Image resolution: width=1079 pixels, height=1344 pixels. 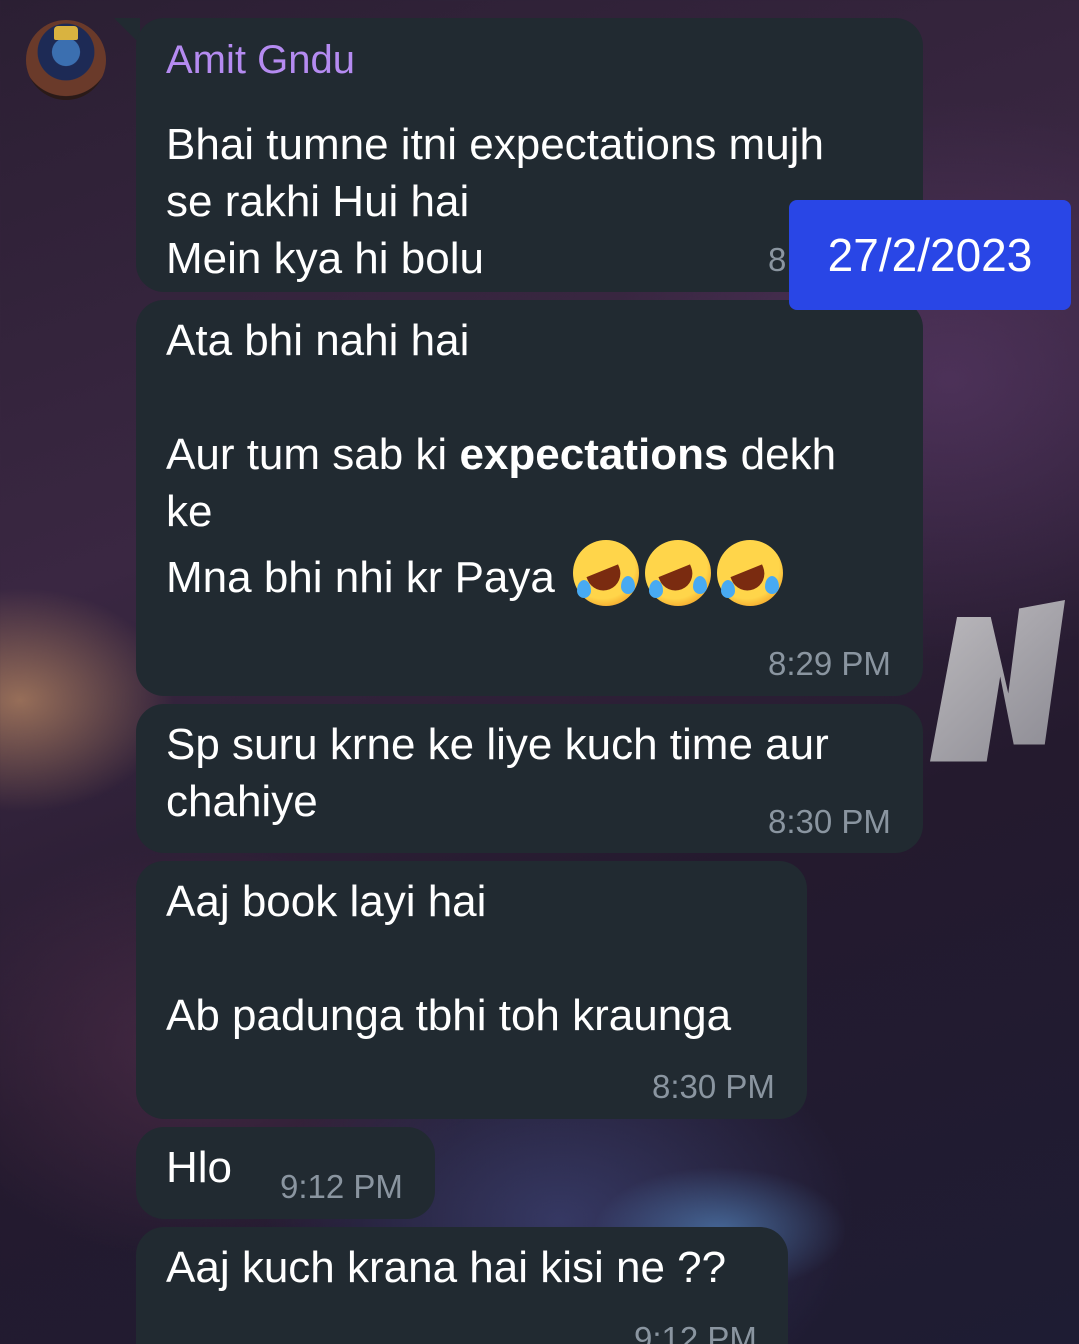 What do you see at coordinates (199, 1167) in the screenshot?
I see `message-text: Hlo` at bounding box center [199, 1167].